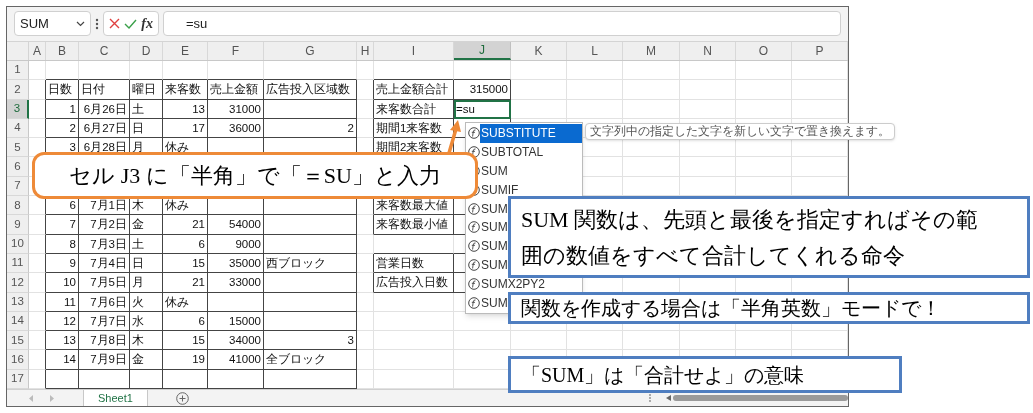 The image size is (1033, 413). Describe the element at coordinates (104, 50) in the screenshot. I see `column-header: C` at that location.